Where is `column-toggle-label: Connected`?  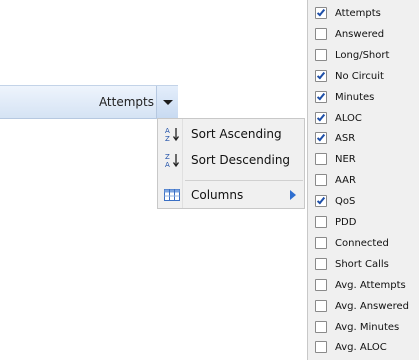 column-toggle-label: Connected is located at coordinates (362, 243).